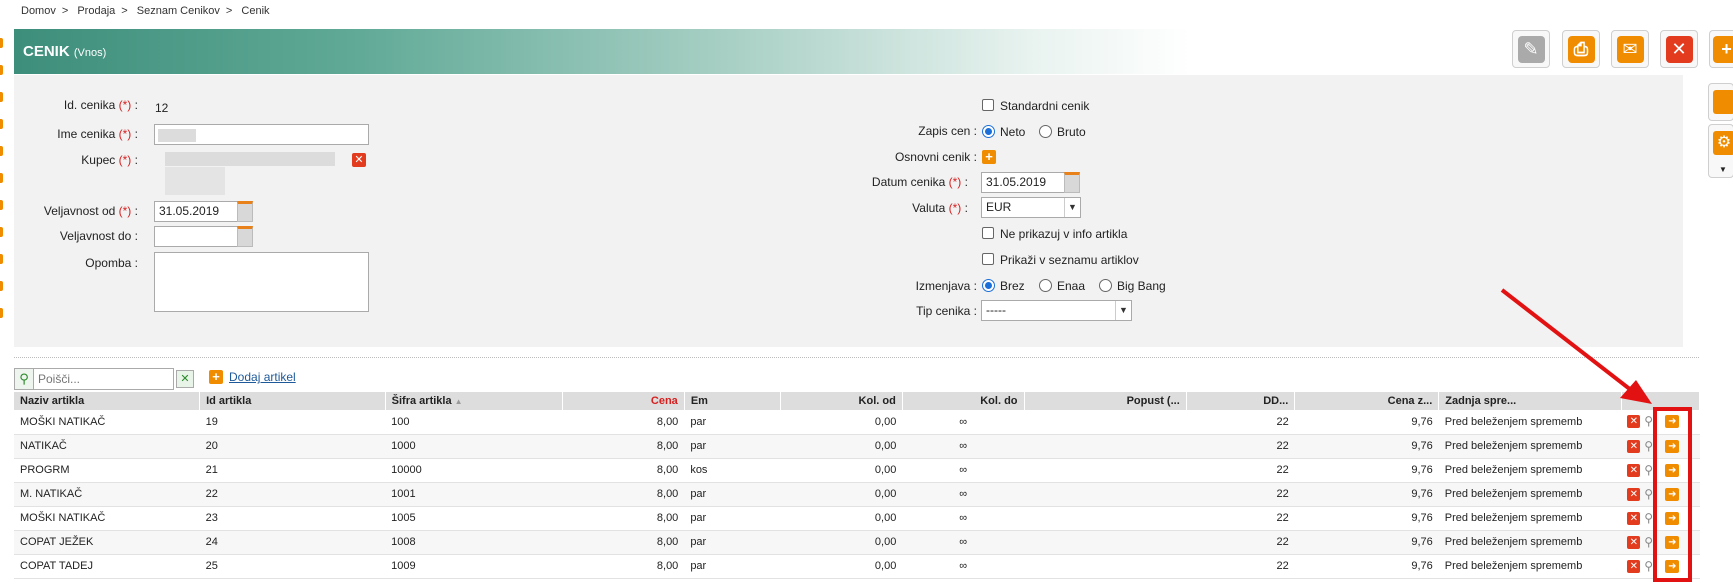 The width and height of the screenshot is (1733, 588). What do you see at coordinates (1045, 131) in the screenshot?
I see `bruto-radio` at bounding box center [1045, 131].